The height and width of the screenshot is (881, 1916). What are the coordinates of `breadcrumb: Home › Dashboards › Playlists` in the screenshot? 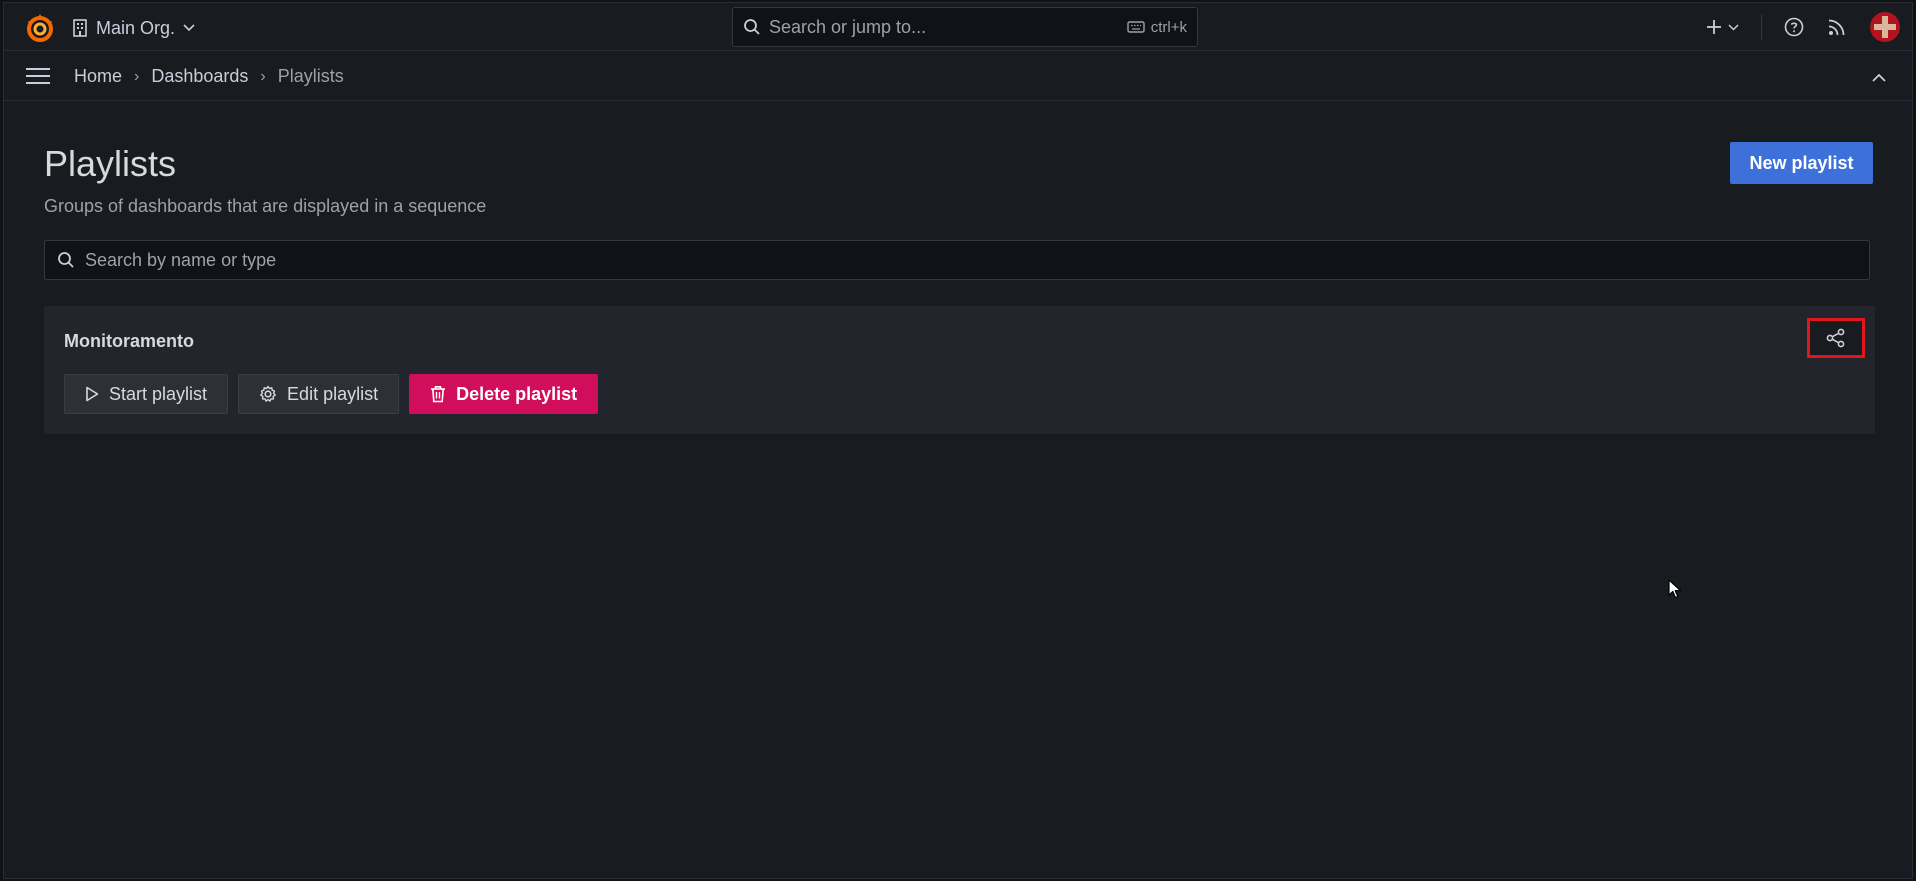 It's located at (209, 76).